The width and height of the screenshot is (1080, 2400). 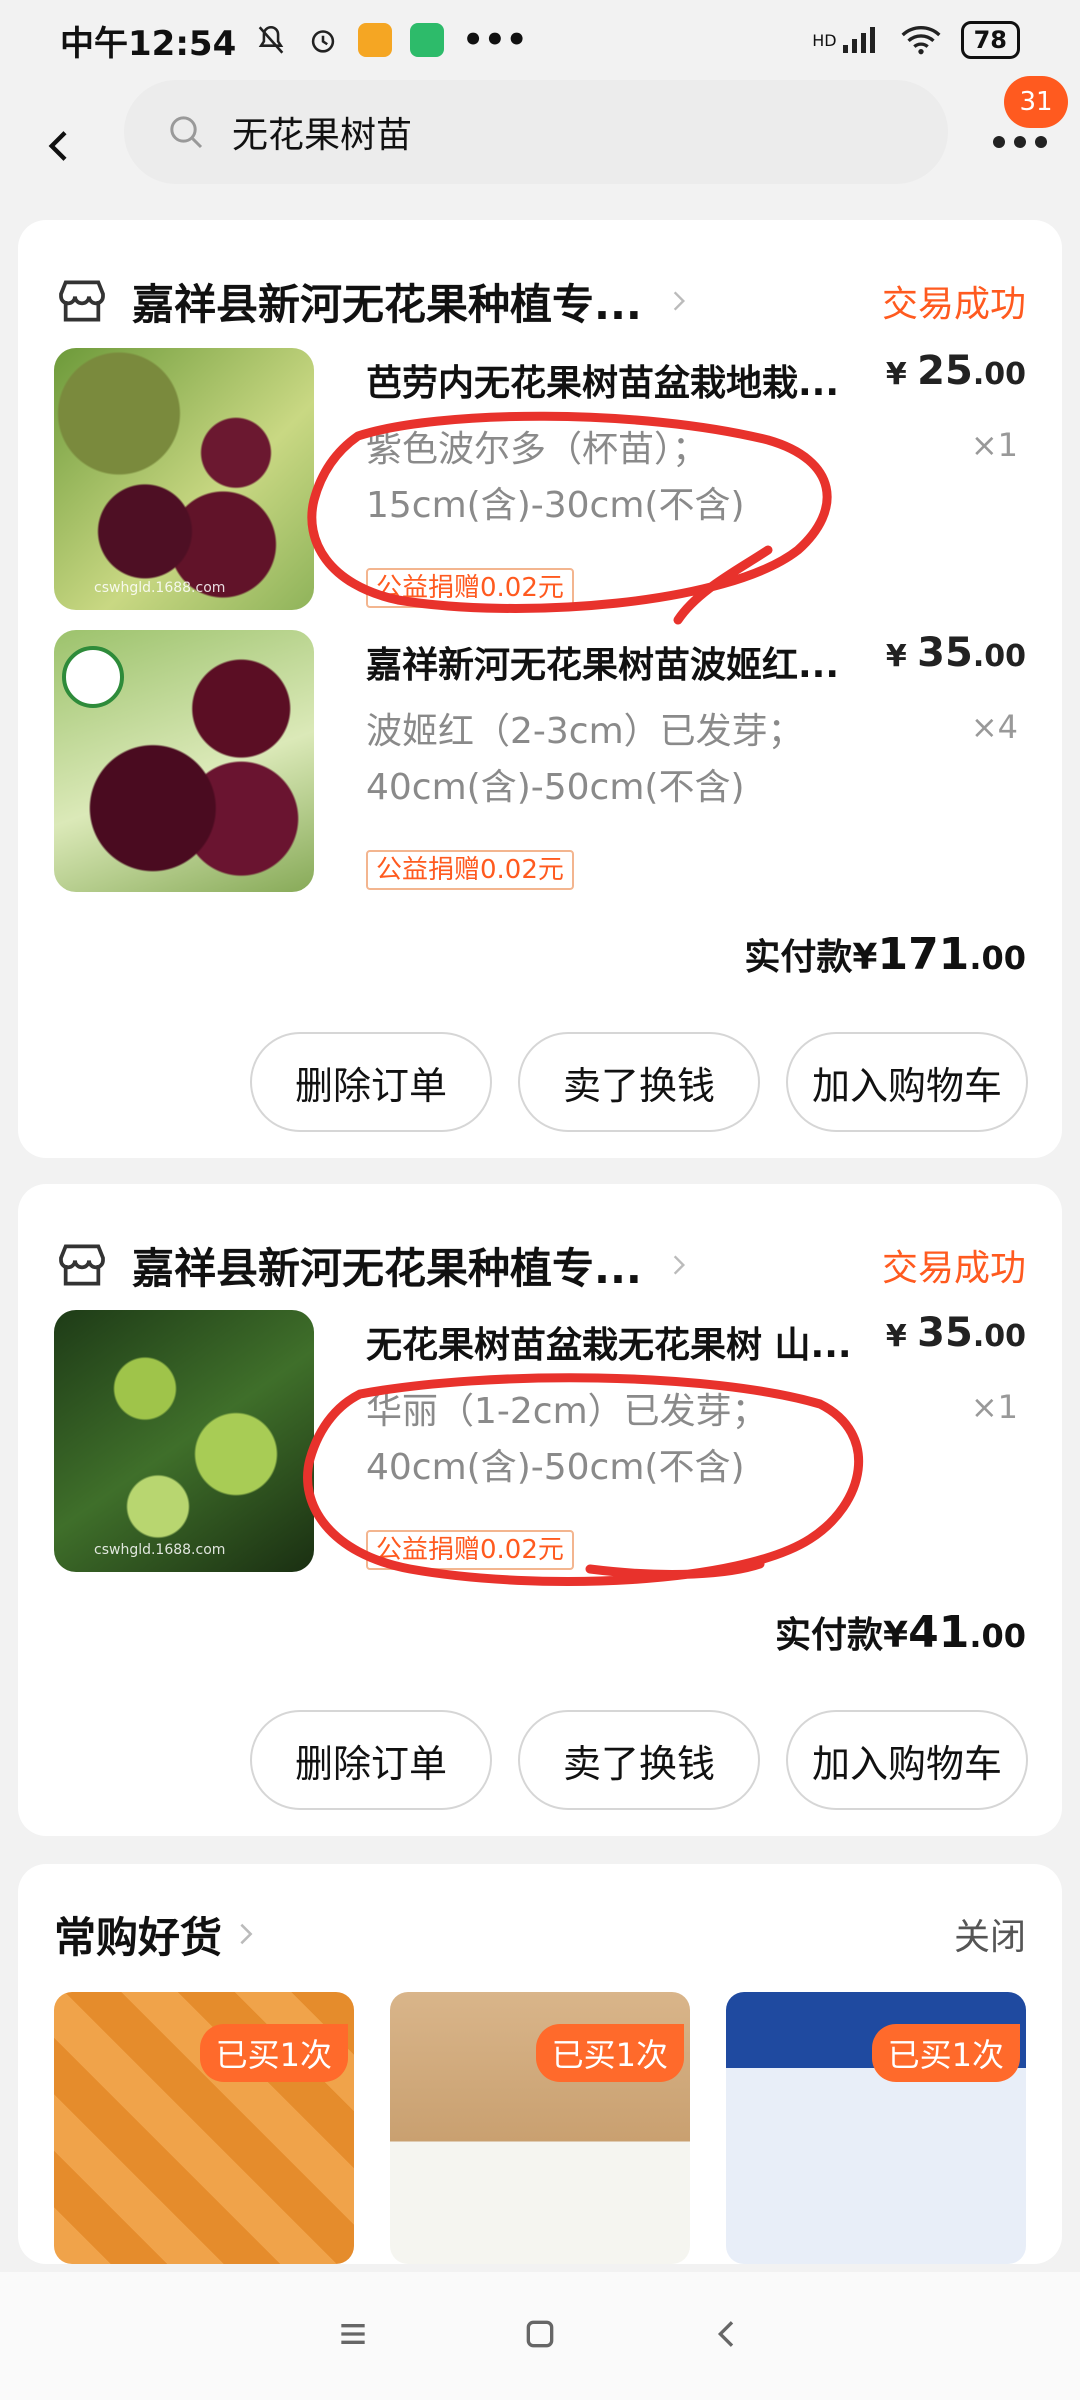 What do you see at coordinates (900, 1632) in the screenshot?
I see `order-total: 实付款¥41.00` at bounding box center [900, 1632].